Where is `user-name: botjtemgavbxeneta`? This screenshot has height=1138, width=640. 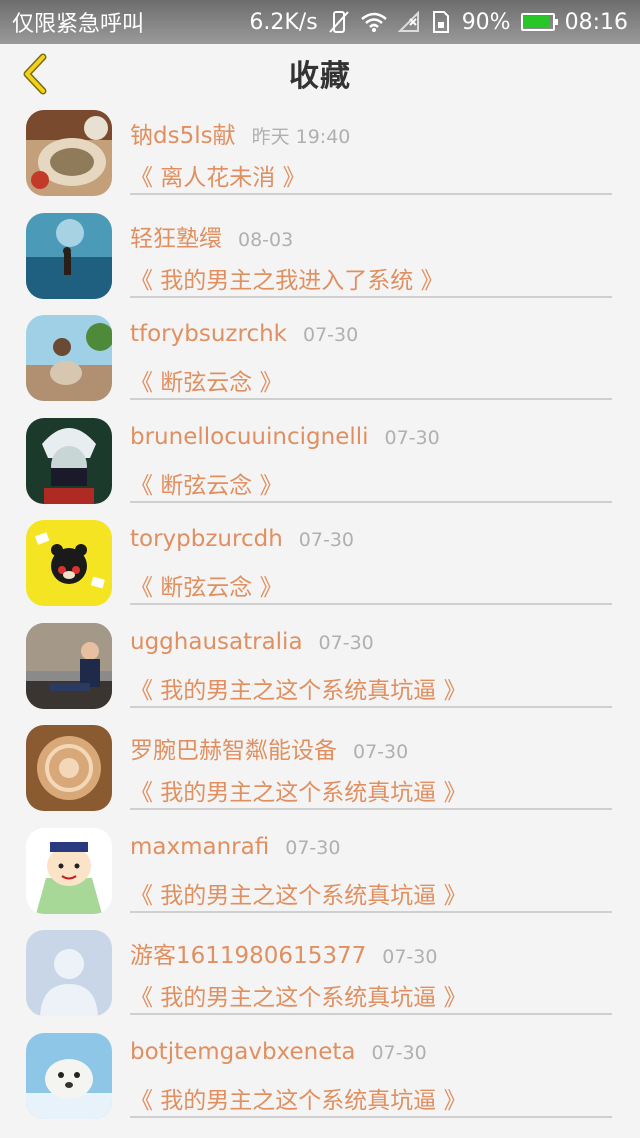
user-name: botjtemgavbxeneta is located at coordinates (242, 1052).